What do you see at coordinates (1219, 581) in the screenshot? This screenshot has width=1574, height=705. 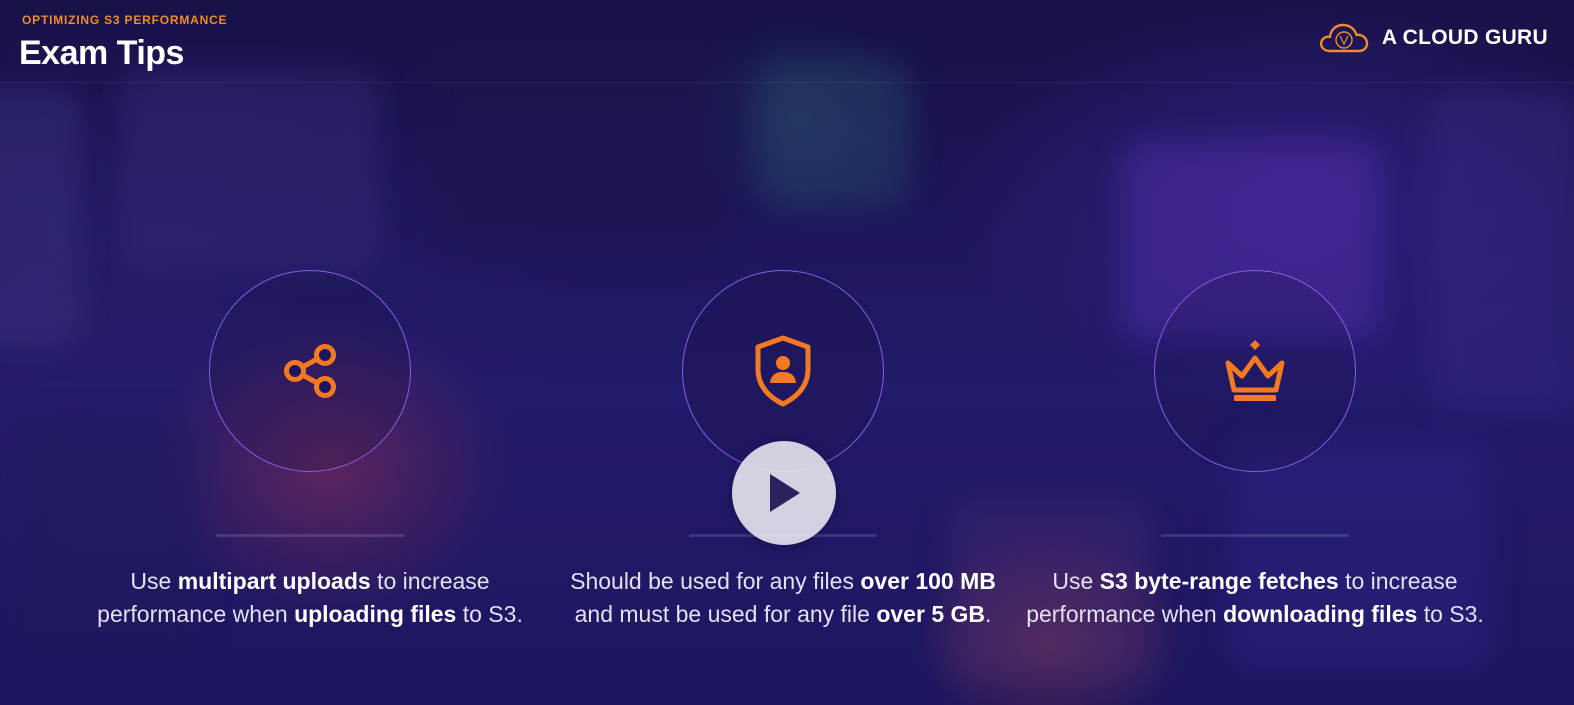 I see `tip-emphasis: S3 byte-range fetches` at bounding box center [1219, 581].